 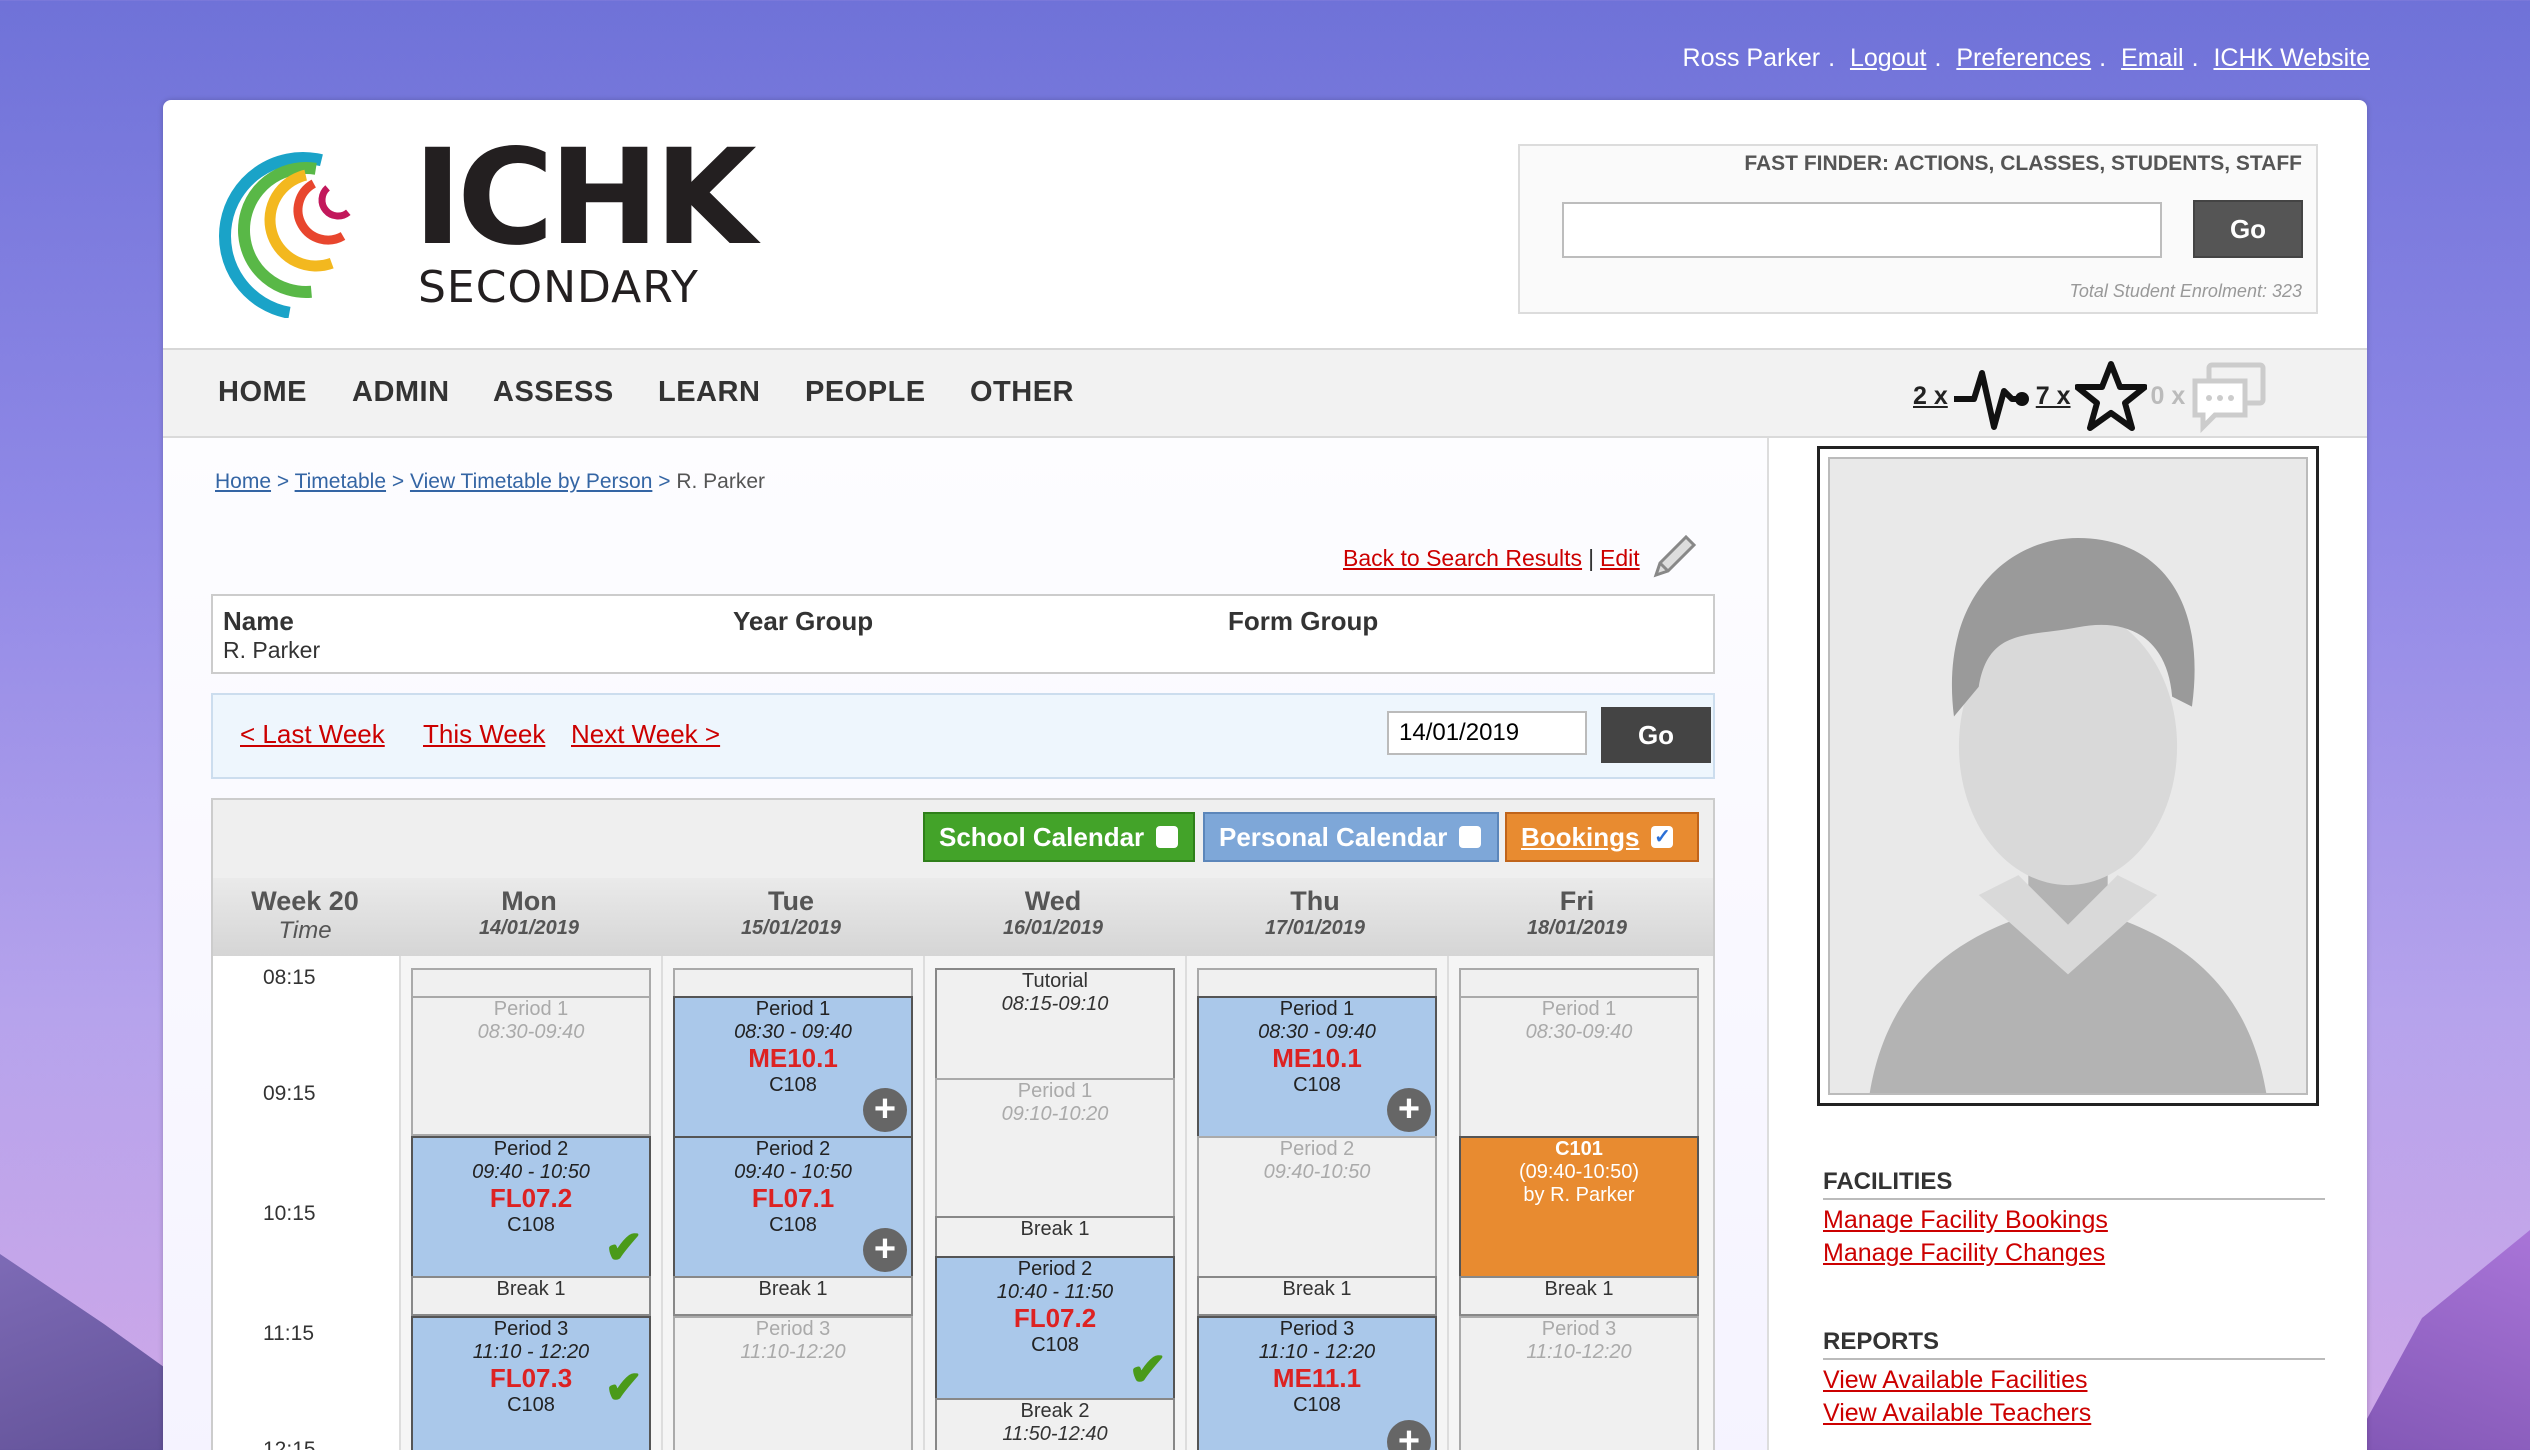 I want to click on star-icon, so click(x=2110, y=396).